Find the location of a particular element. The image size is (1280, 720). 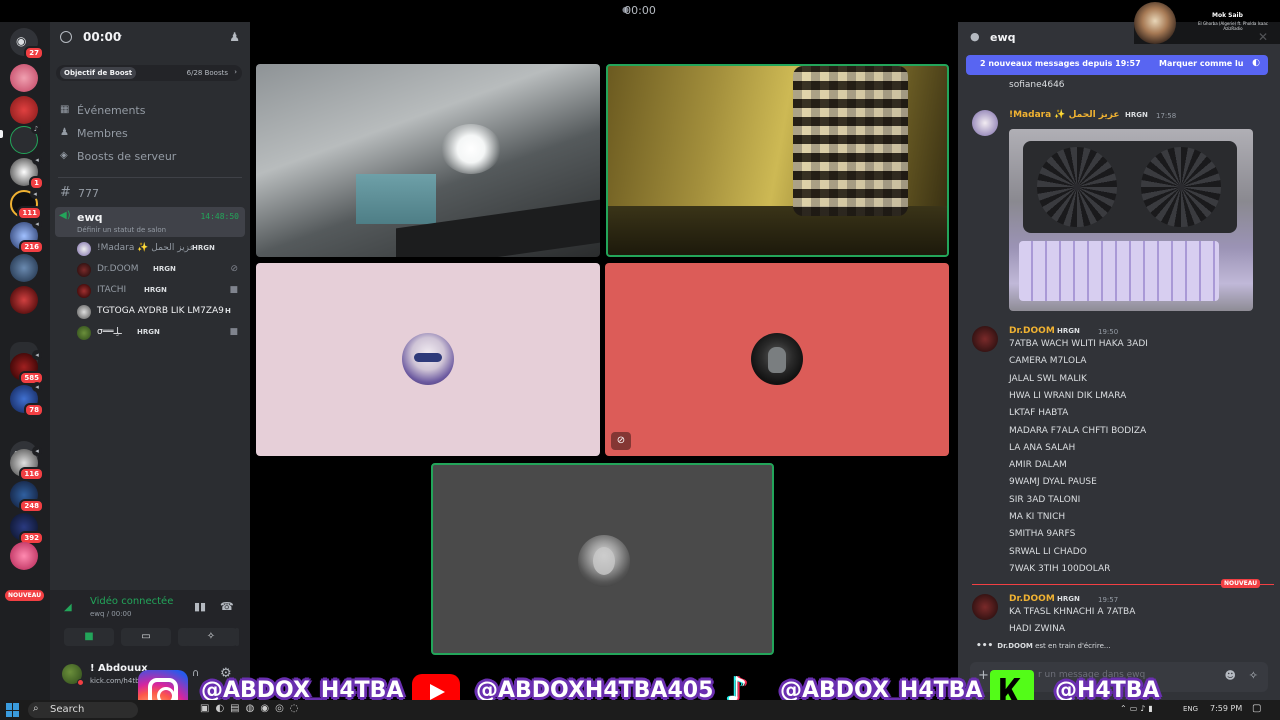

taskbar: ⌕ Search ▣◐▤◍◉◎◌ ⌃▭♪▮ ENG 7:59 PM ▢ is located at coordinates (640, 710).